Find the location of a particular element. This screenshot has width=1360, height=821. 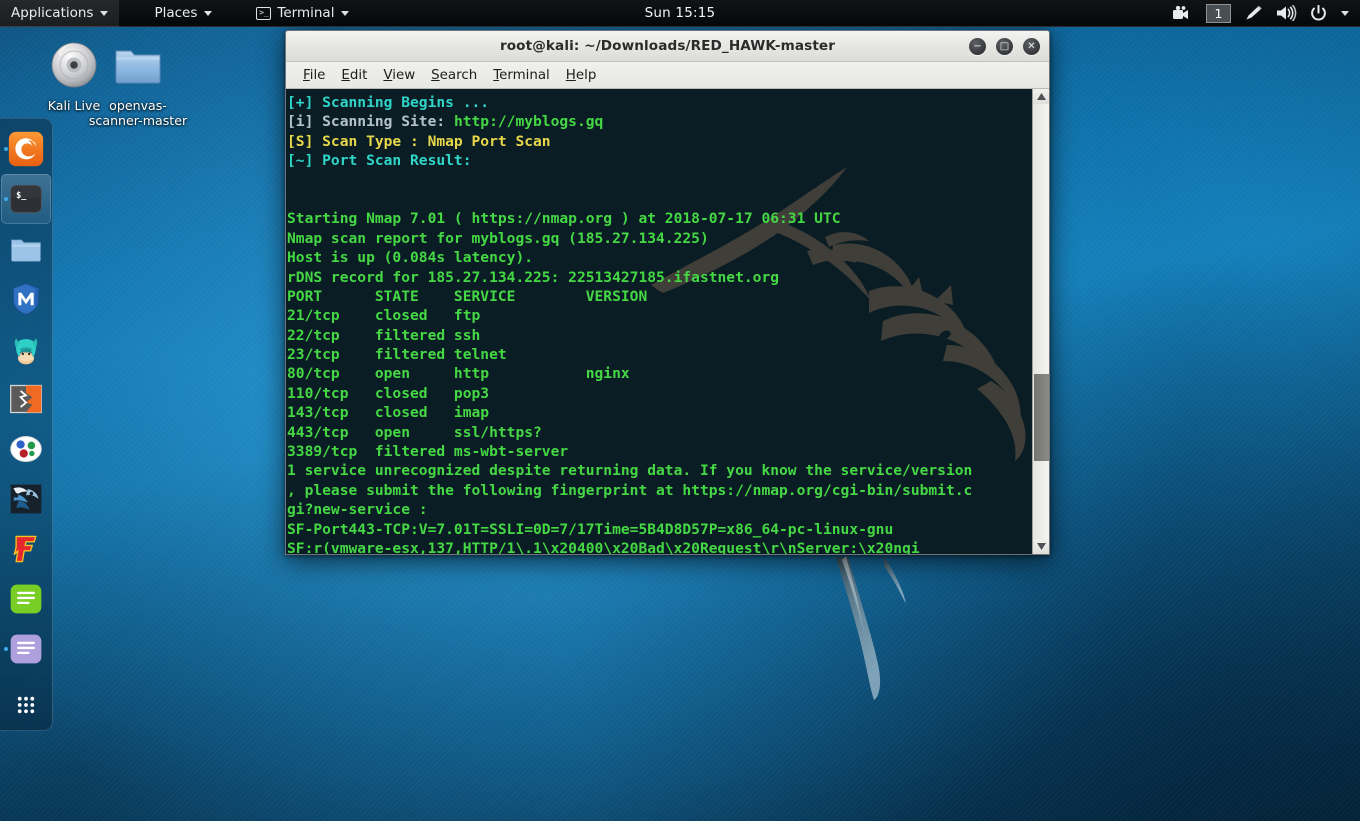

minimize-button: − is located at coordinates (977, 46).